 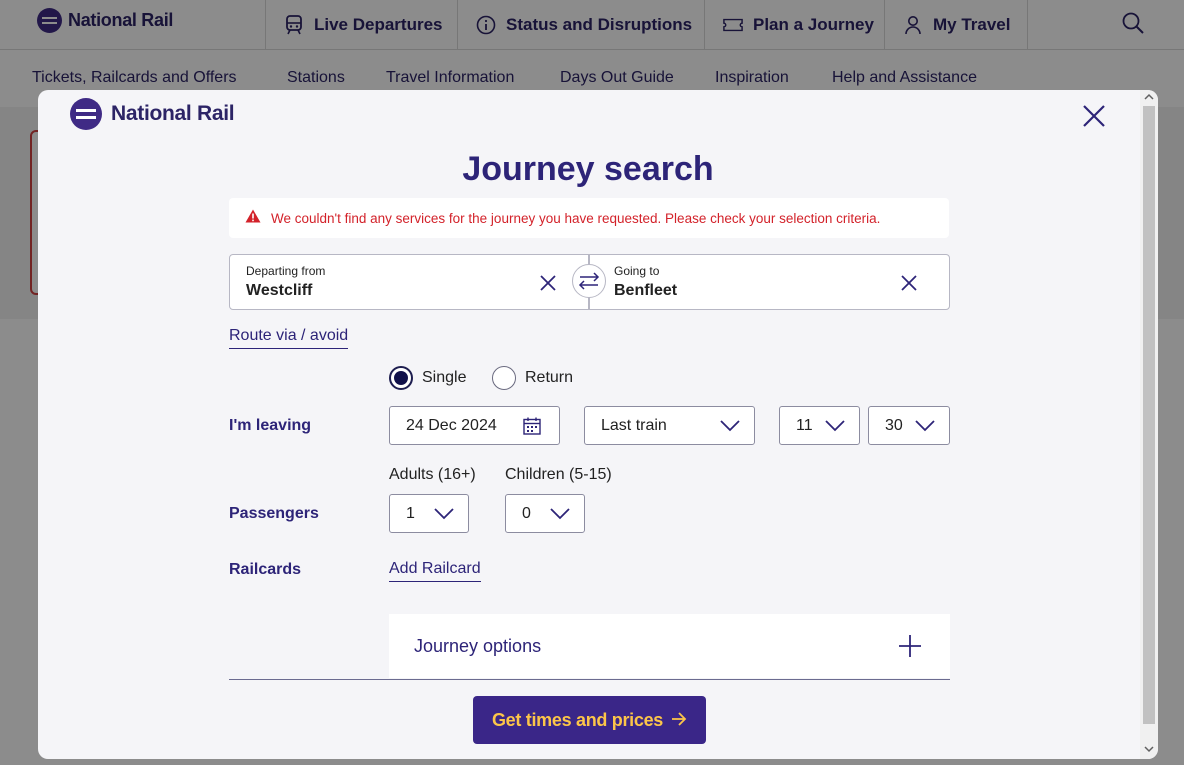 What do you see at coordinates (819, 425) in the screenshot?
I see `hour-select: 11` at bounding box center [819, 425].